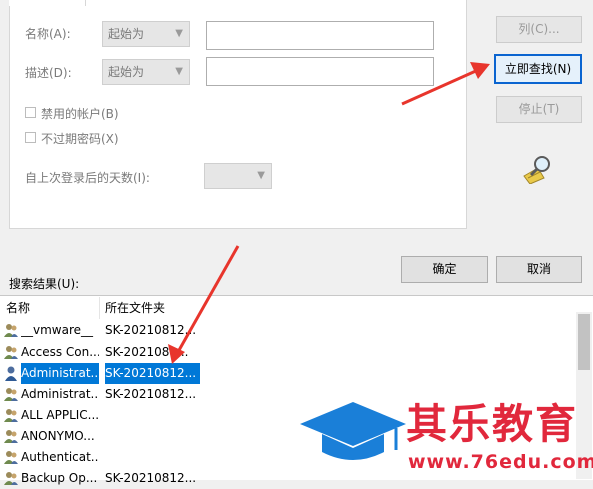 The image size is (593, 489). Describe the element at coordinates (500, 462) in the screenshot. I see `brand-url: www.76edu.com` at that location.